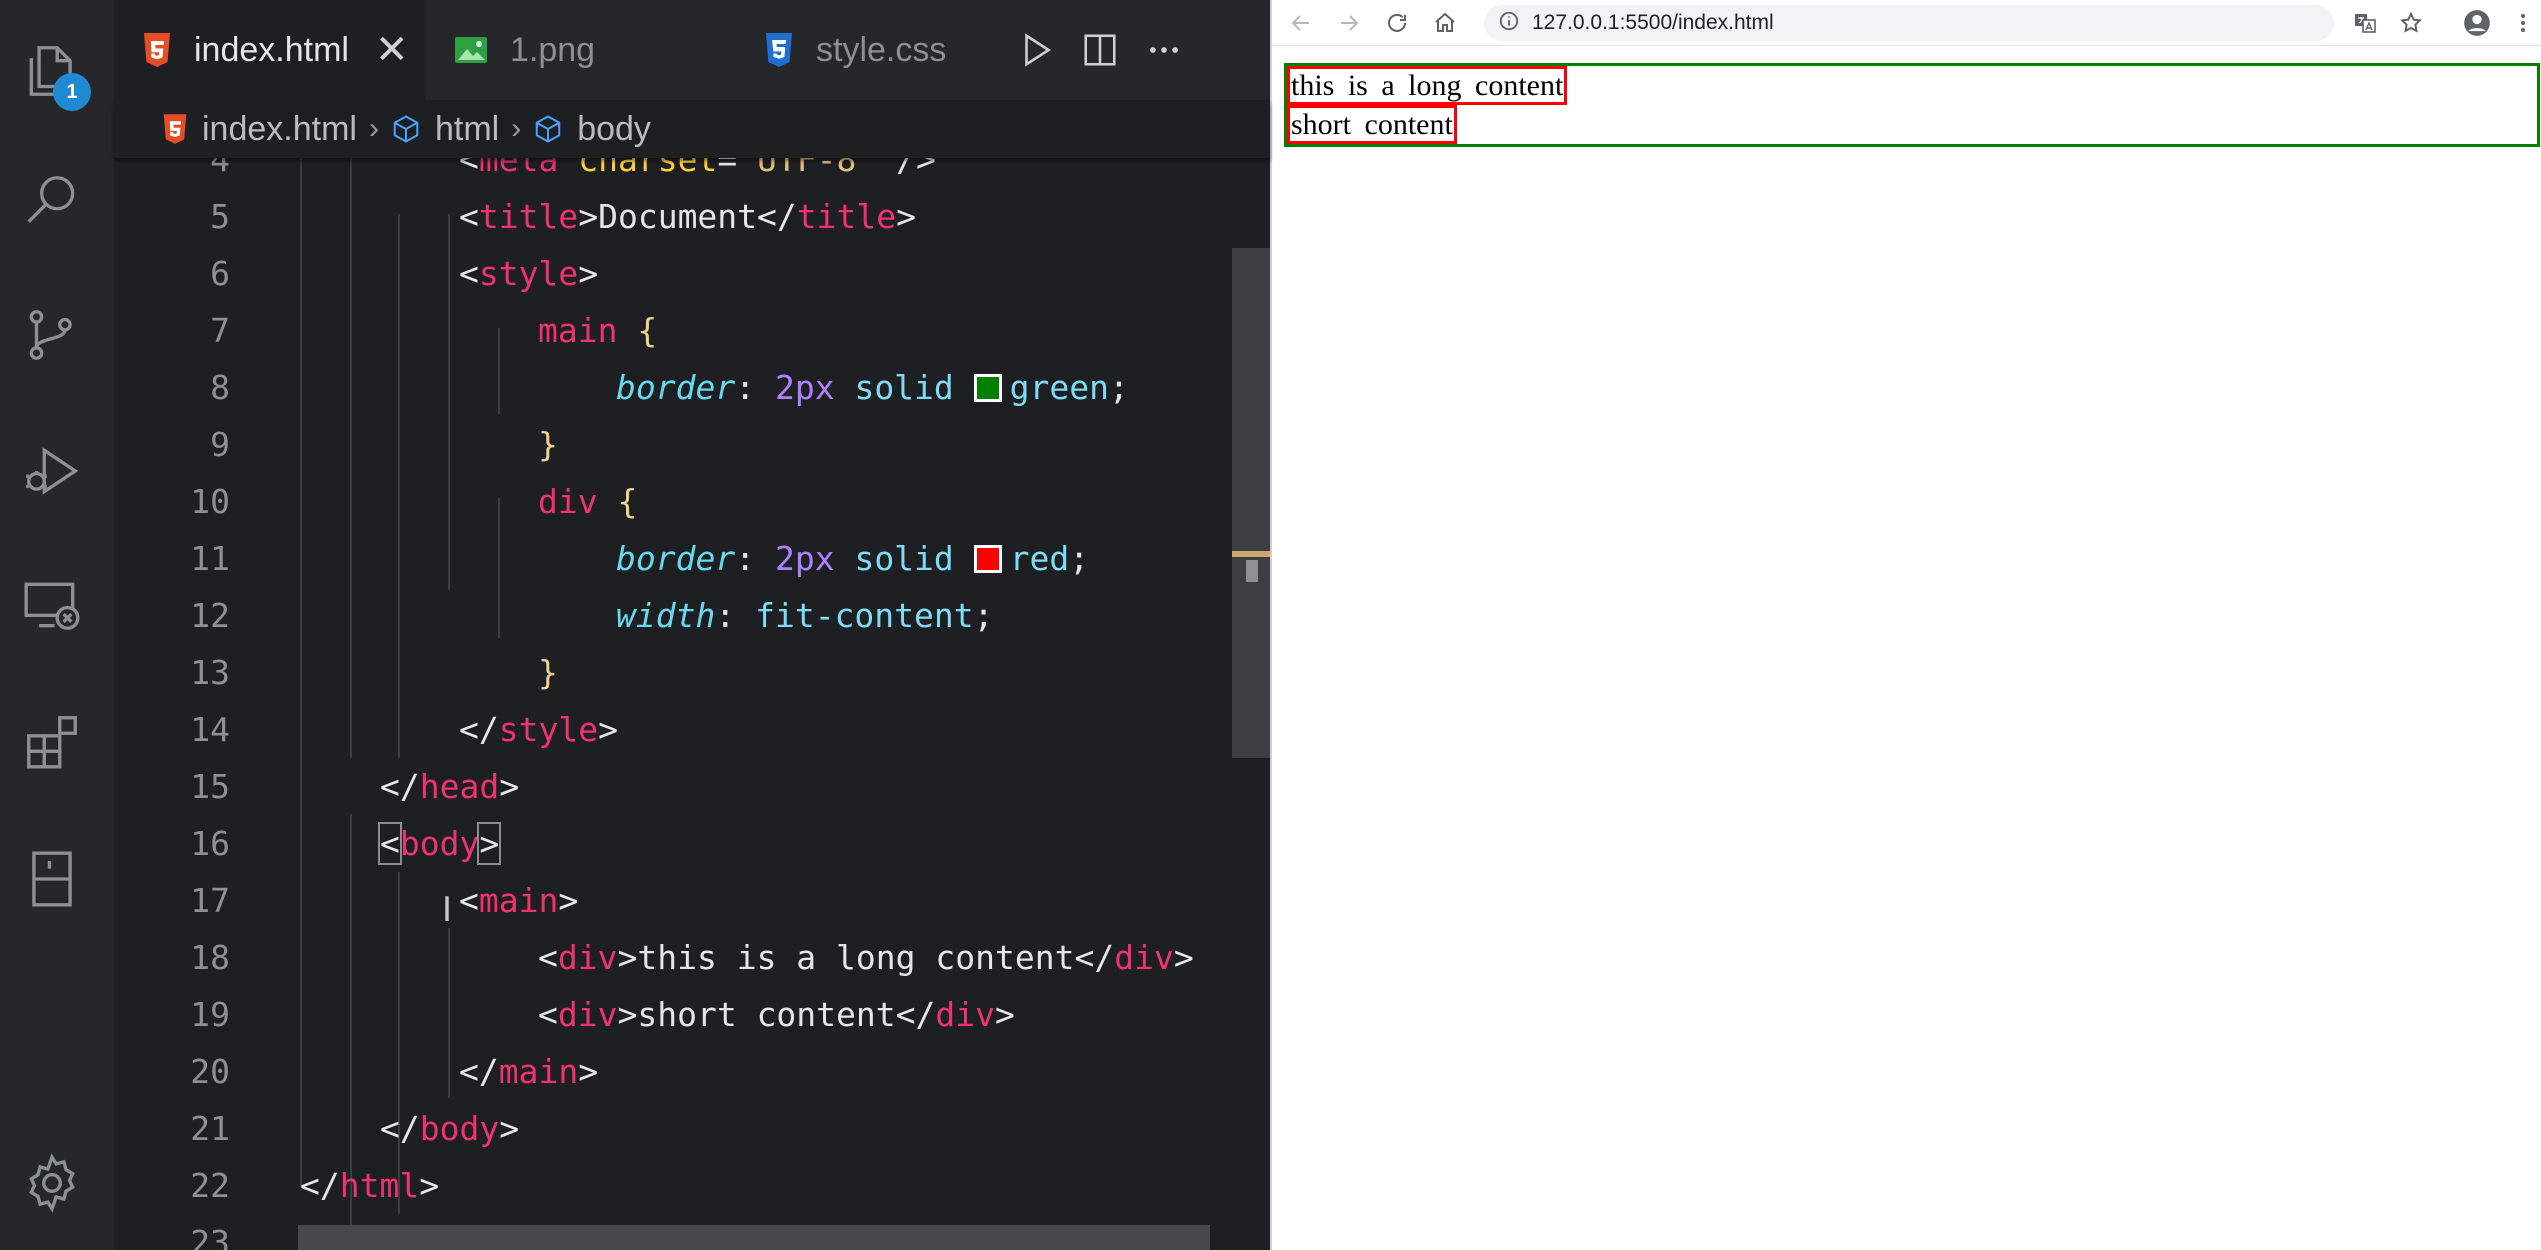 The image size is (2541, 1250). Describe the element at coordinates (1301, 23) in the screenshot. I see `back-icon` at that location.